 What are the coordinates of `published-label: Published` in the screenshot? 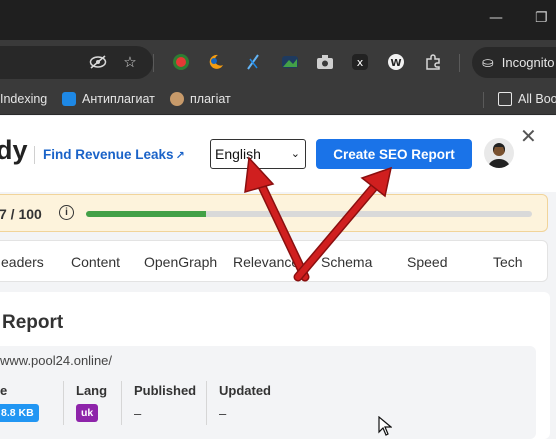 It's located at (165, 390).